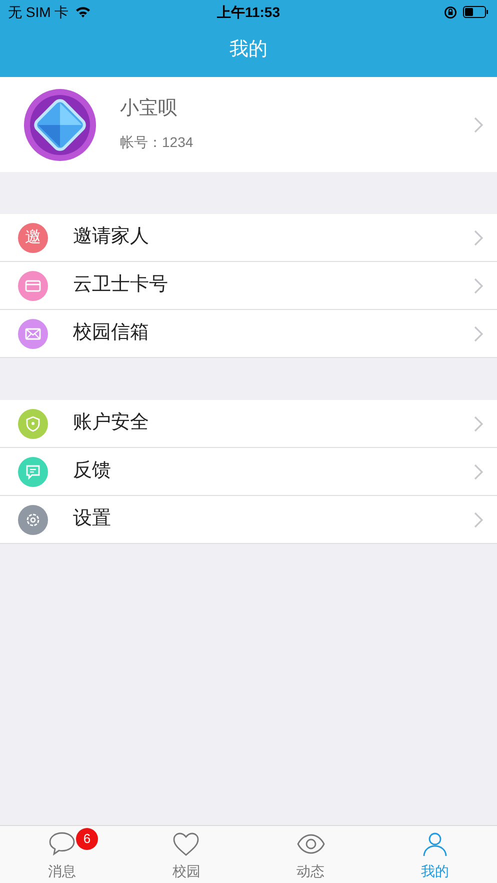  What do you see at coordinates (248, 424) in the screenshot?
I see `menu-item: 账户安全` at bounding box center [248, 424].